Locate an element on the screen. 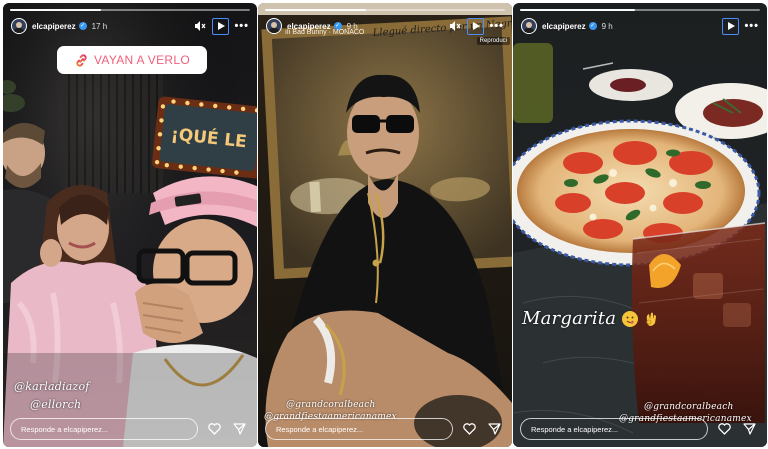  story-header: elcapiperez ✓ 17 h ••• is located at coordinates (130, 26).